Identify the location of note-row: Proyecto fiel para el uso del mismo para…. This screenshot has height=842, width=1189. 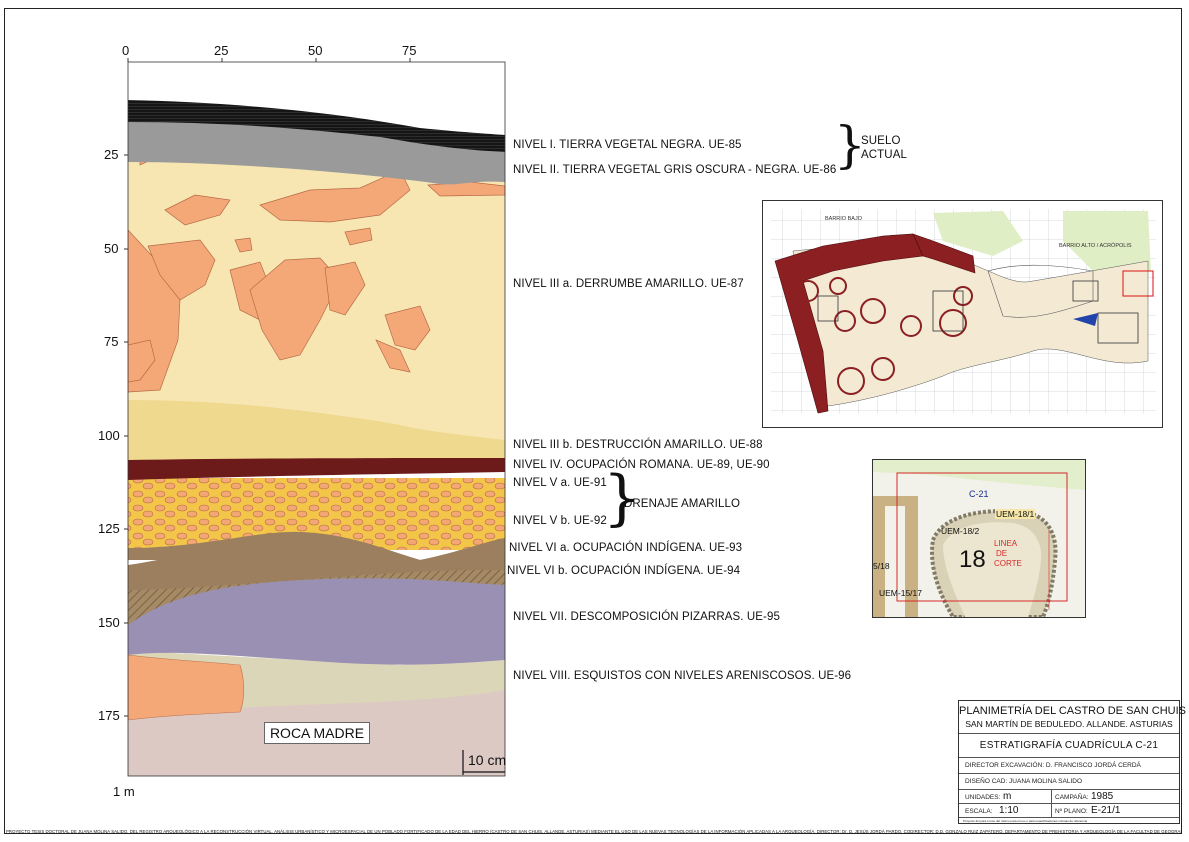
(1069, 821).